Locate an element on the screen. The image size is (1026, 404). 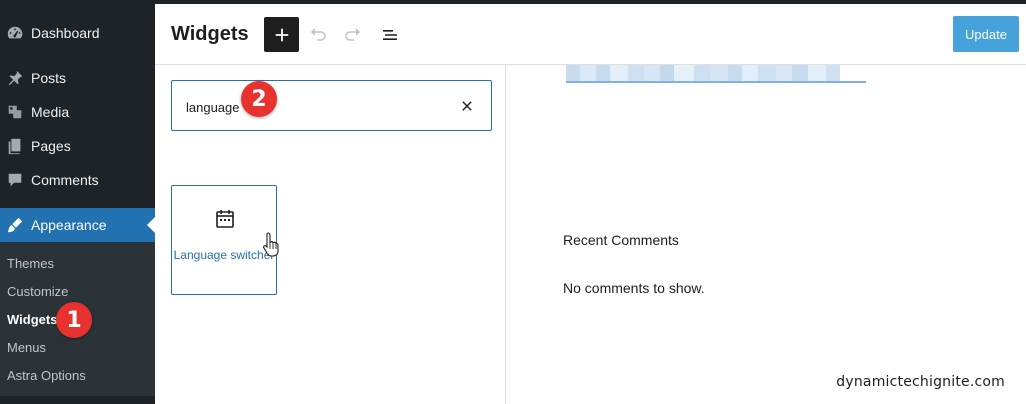
blurred-underline is located at coordinates (716, 82).